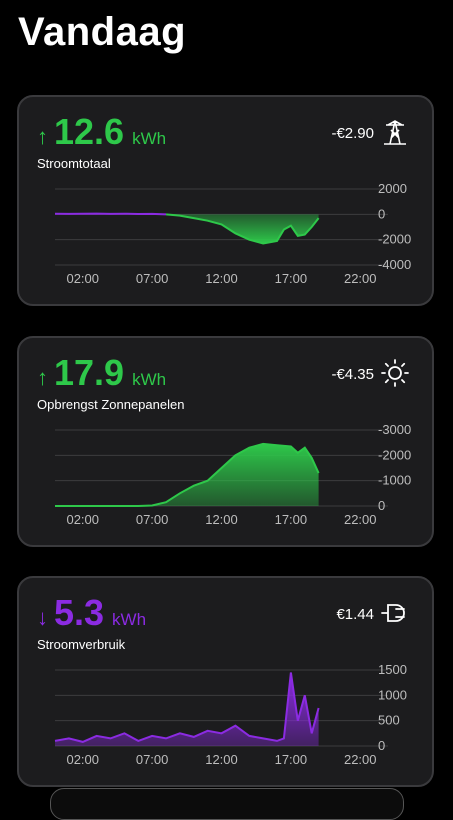  What do you see at coordinates (394, 264) in the screenshot?
I see `y-tick-label: -4000` at bounding box center [394, 264].